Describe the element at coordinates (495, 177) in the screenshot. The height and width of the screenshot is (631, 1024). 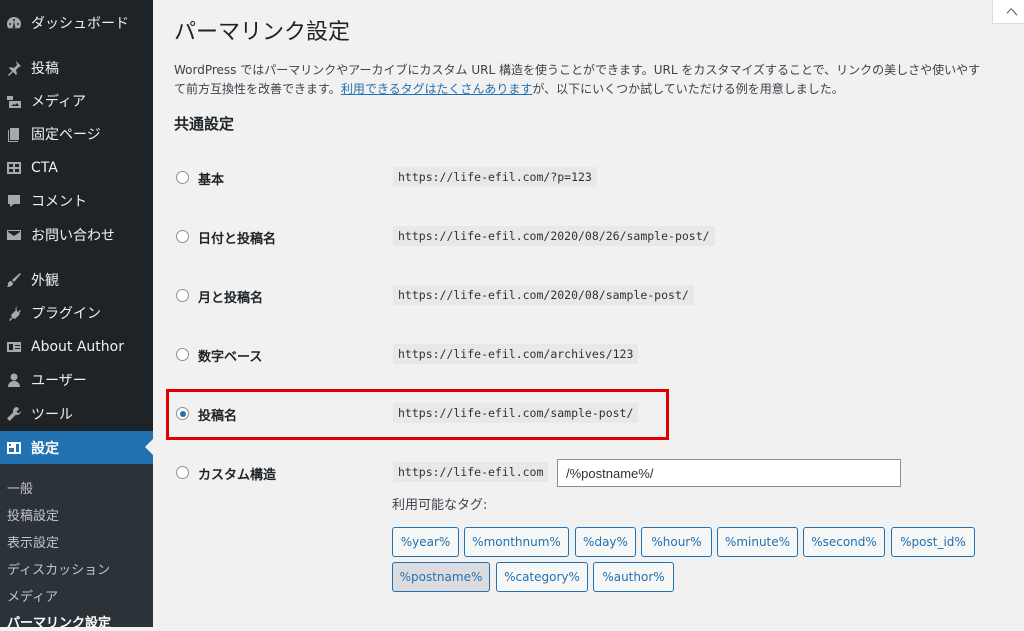
I see `example-url: https://life-efil.com/?p=123` at that location.